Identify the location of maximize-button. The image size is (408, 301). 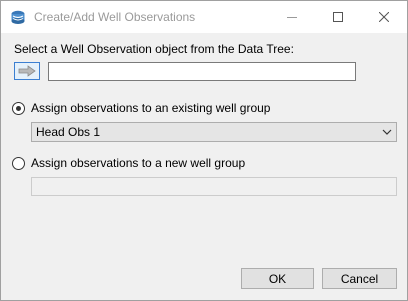
(338, 17).